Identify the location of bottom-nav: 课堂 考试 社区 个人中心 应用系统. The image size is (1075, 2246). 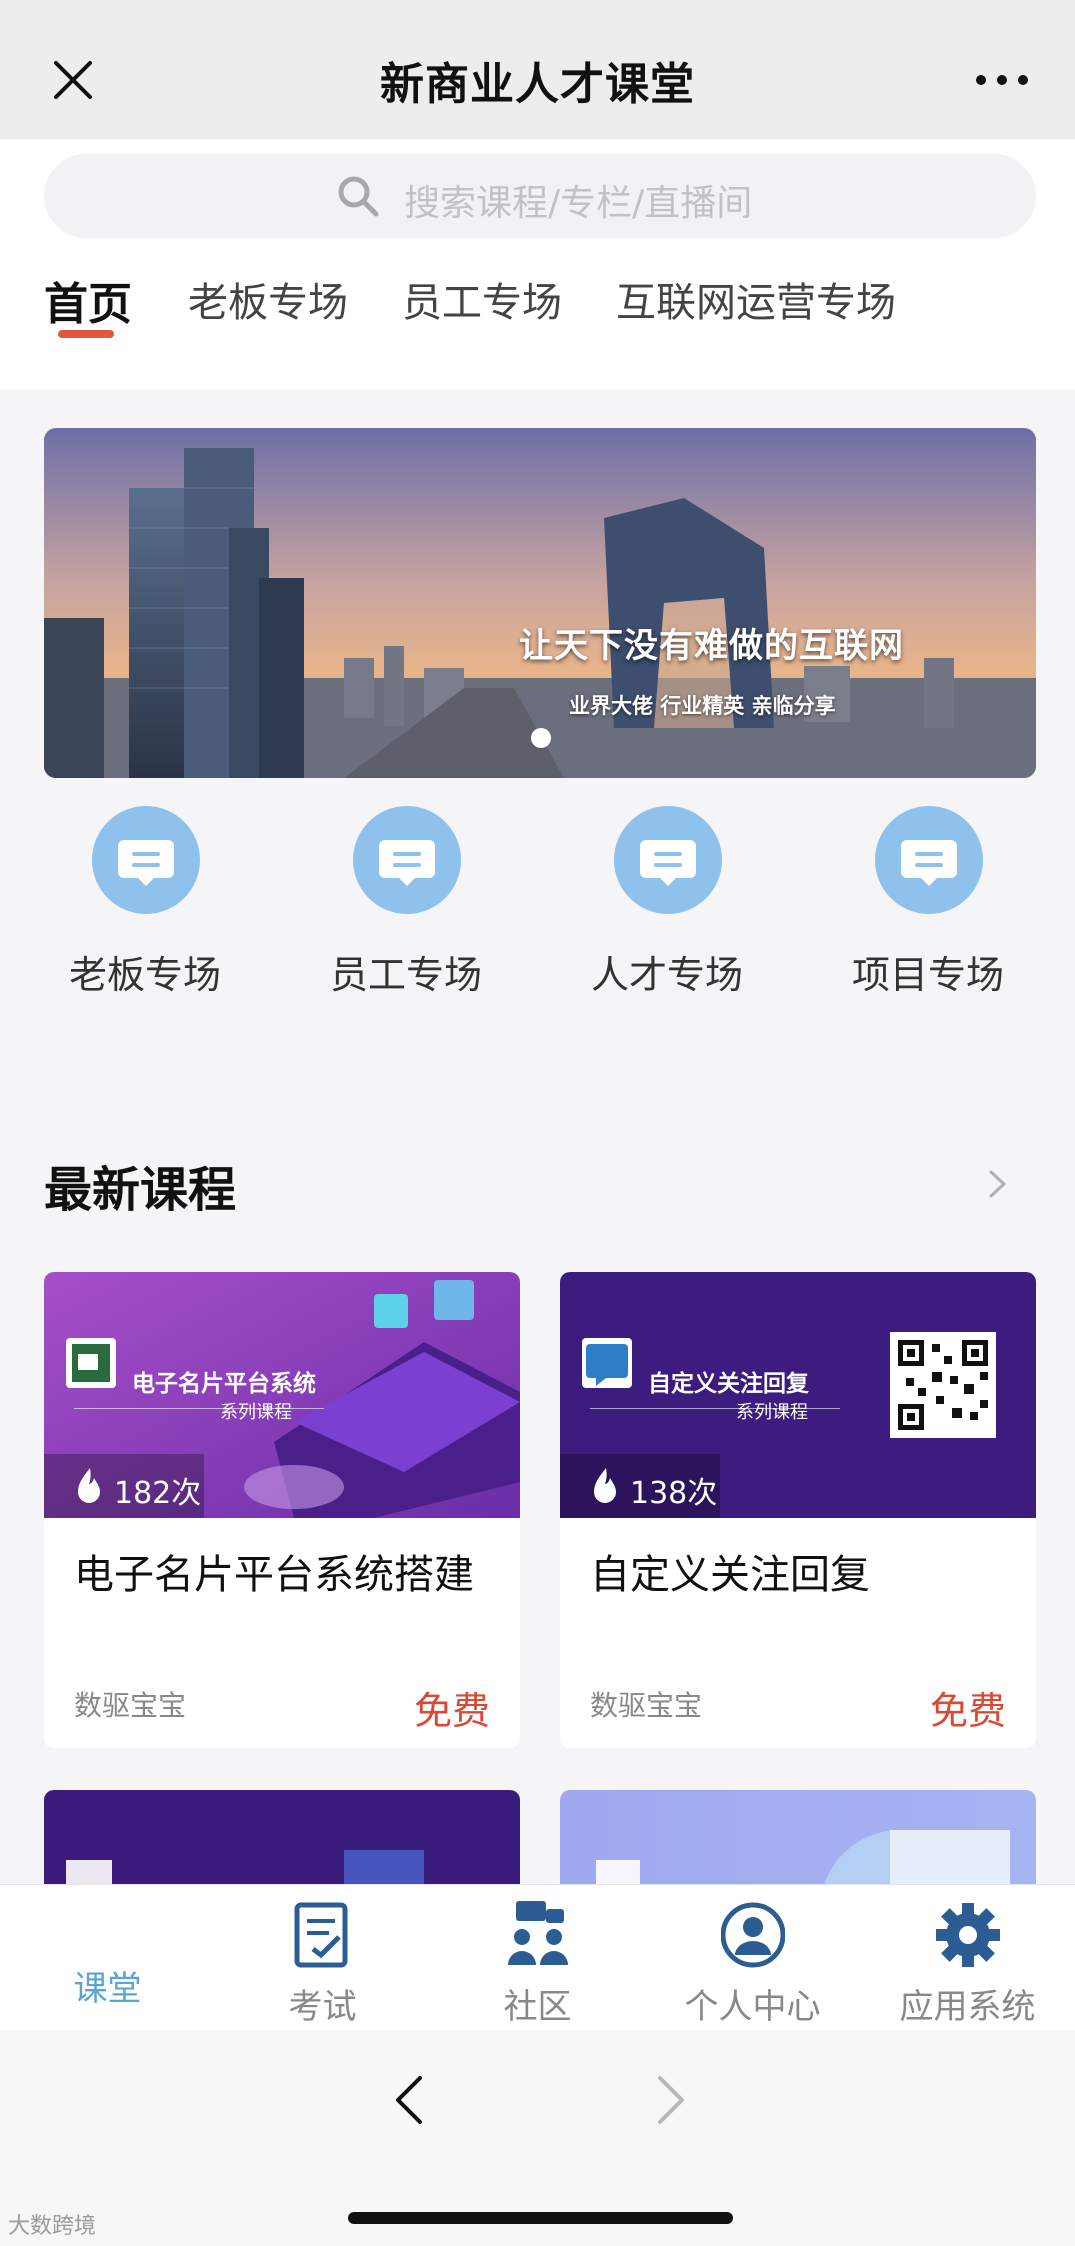
(537, 1957).